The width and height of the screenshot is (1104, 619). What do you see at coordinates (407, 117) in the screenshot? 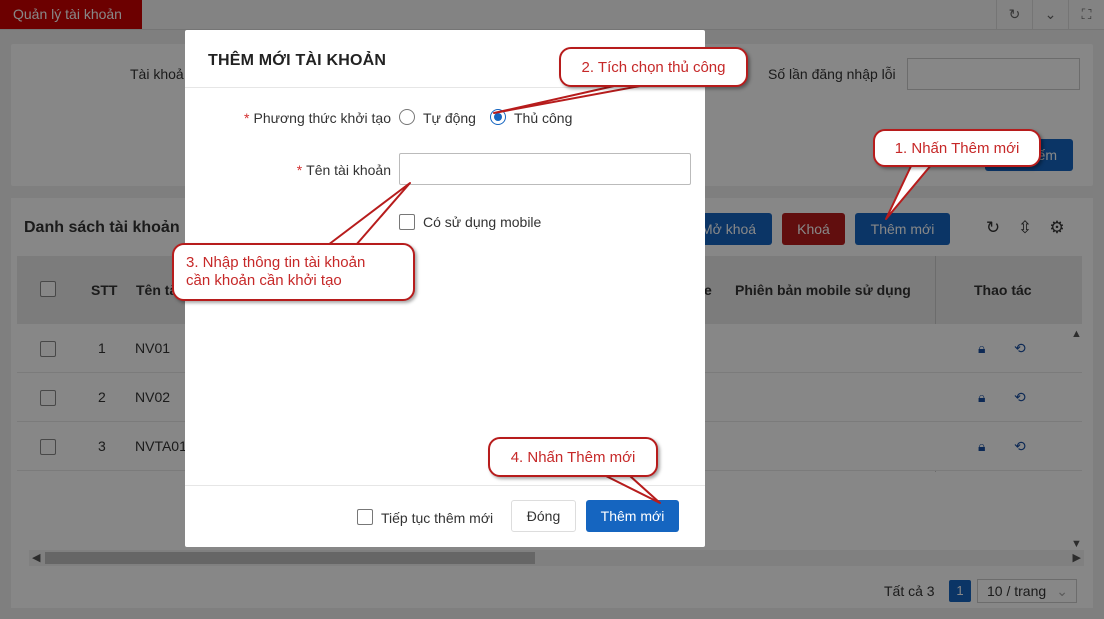
I see `radio-auto` at bounding box center [407, 117].